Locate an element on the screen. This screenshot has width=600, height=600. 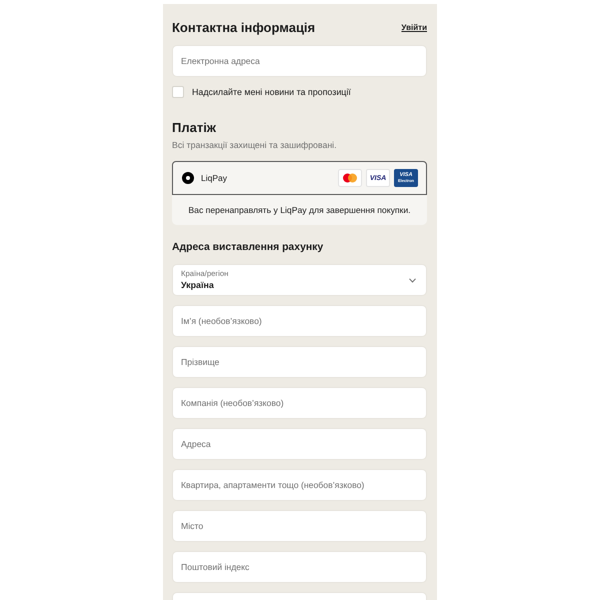
selected-value: Україна is located at coordinates (197, 285).